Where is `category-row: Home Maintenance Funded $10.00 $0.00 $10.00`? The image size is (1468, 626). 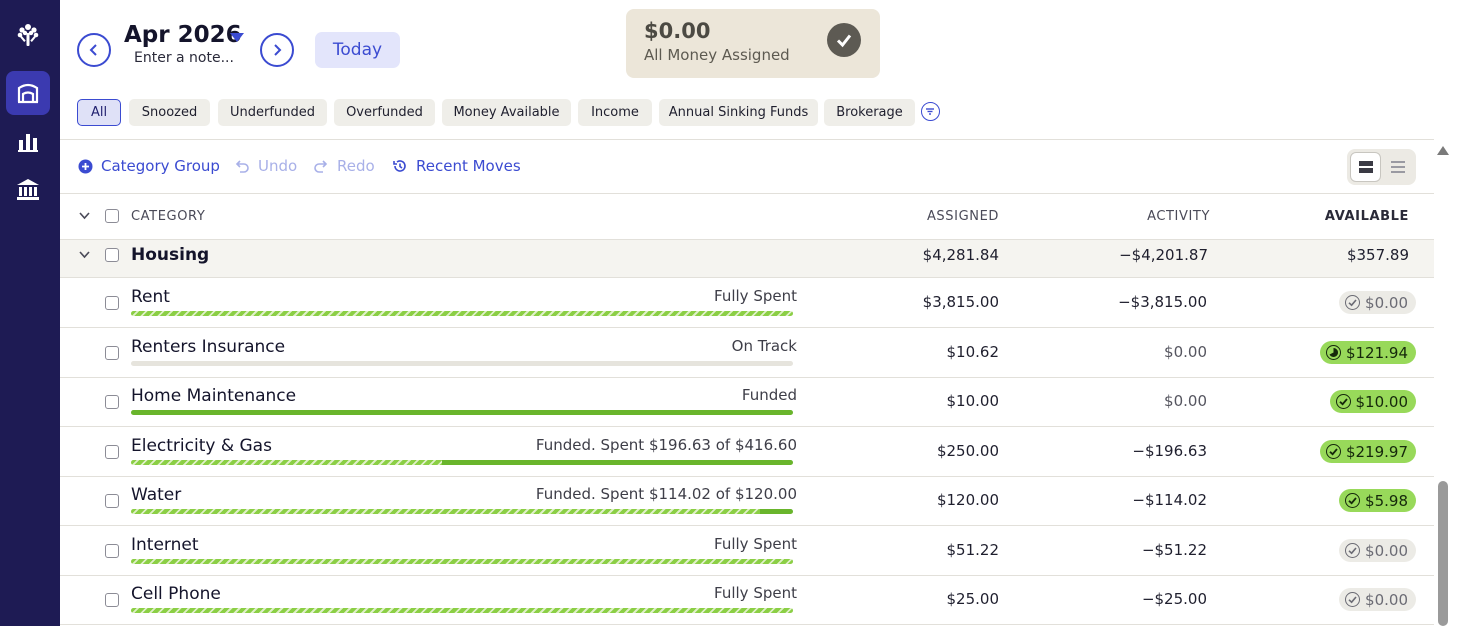
category-row: Home Maintenance Funded $10.00 $0.00 $10.00 is located at coordinates (747, 402).